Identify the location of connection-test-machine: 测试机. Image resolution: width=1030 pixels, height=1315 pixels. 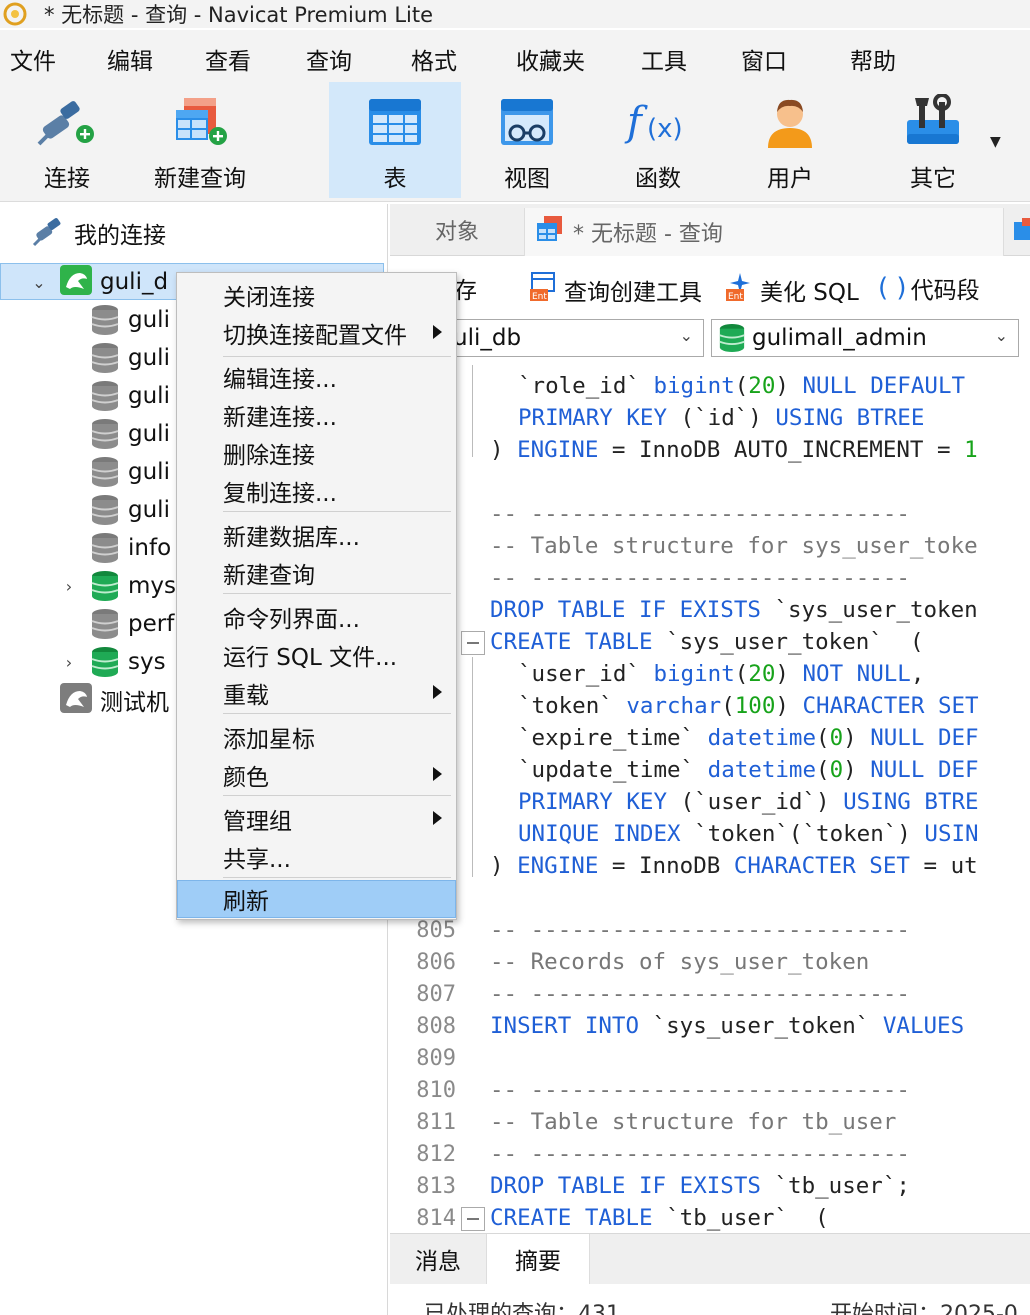
(114, 700).